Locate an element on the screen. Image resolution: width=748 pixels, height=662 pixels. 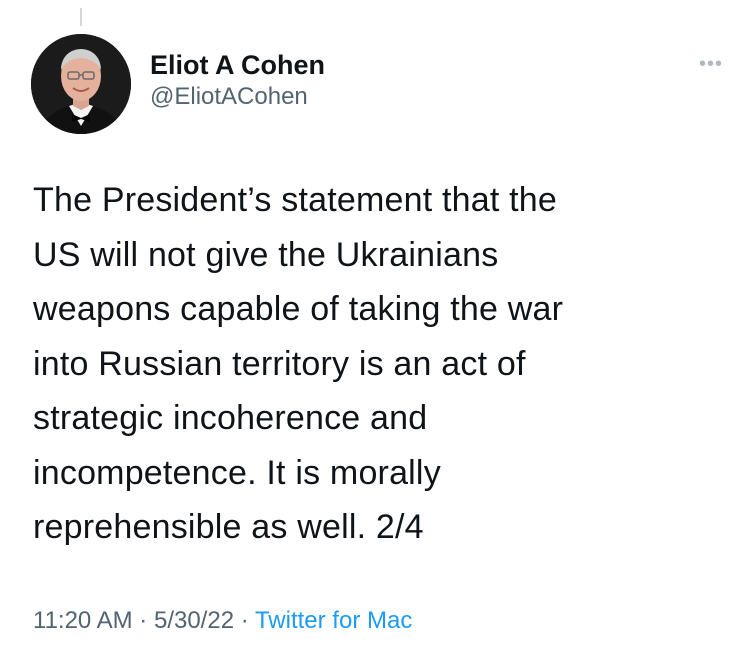
avatar-image is located at coordinates (81, 84).